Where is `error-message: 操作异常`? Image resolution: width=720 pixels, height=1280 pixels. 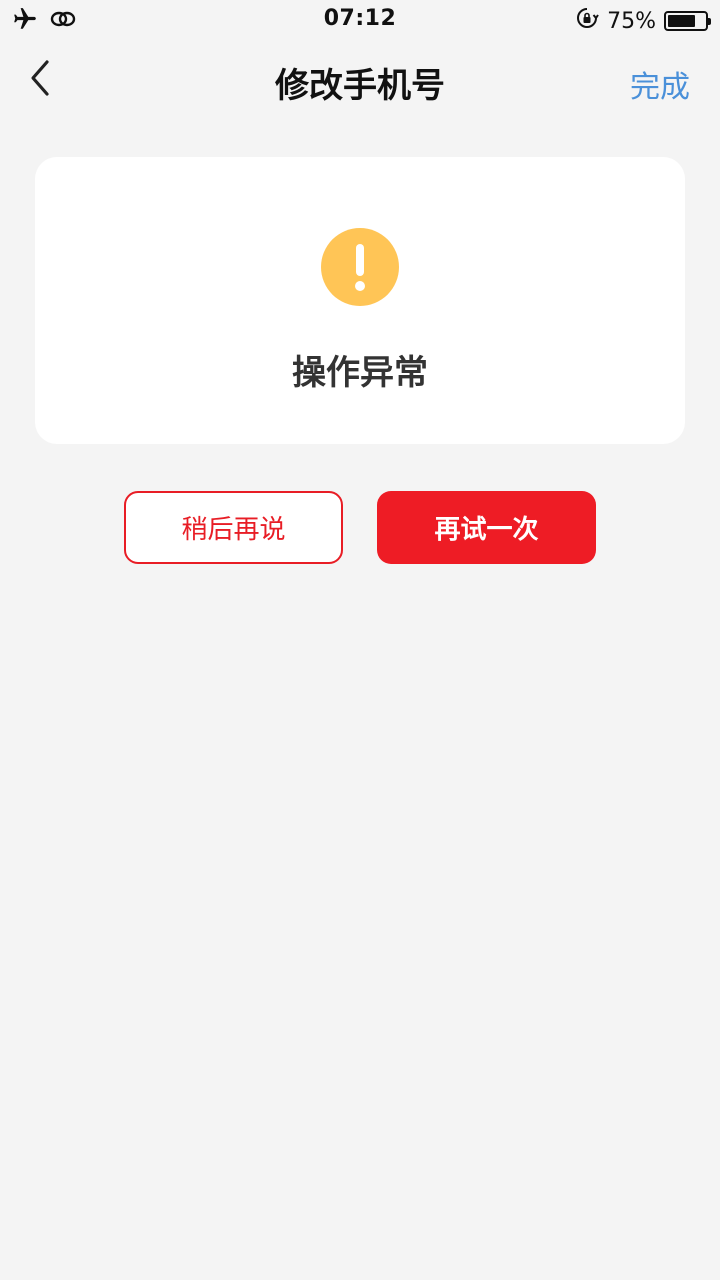 error-message: 操作异常 is located at coordinates (360, 373).